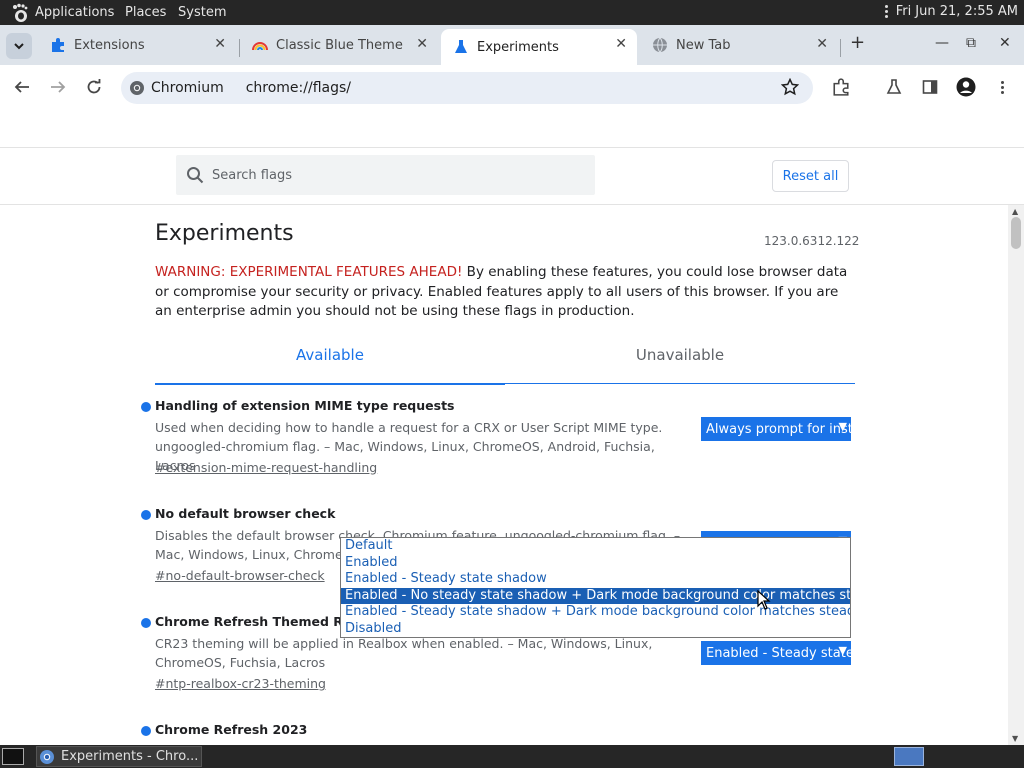 This screenshot has width=1024, height=768. I want to click on arrow-right-icon, so click(58, 87).